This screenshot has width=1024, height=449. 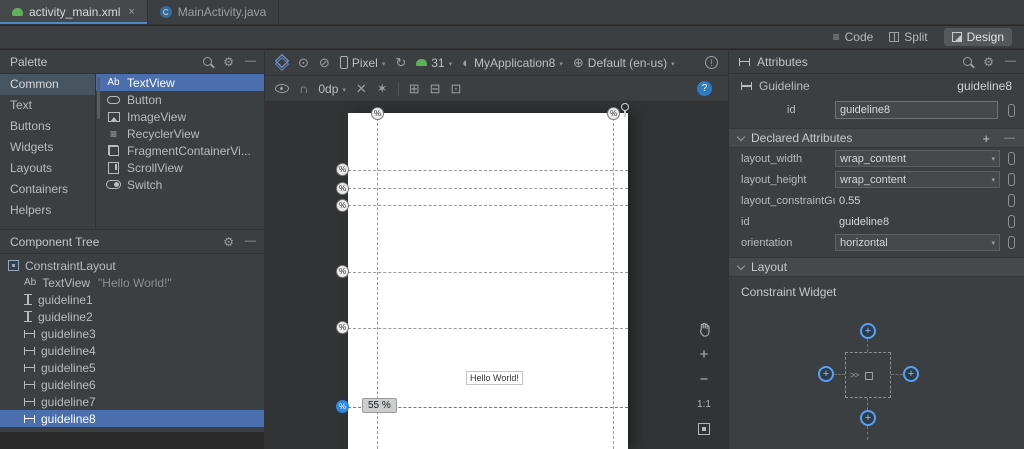 I want to click on constraint-anchor-top: +, so click(x=868, y=331).